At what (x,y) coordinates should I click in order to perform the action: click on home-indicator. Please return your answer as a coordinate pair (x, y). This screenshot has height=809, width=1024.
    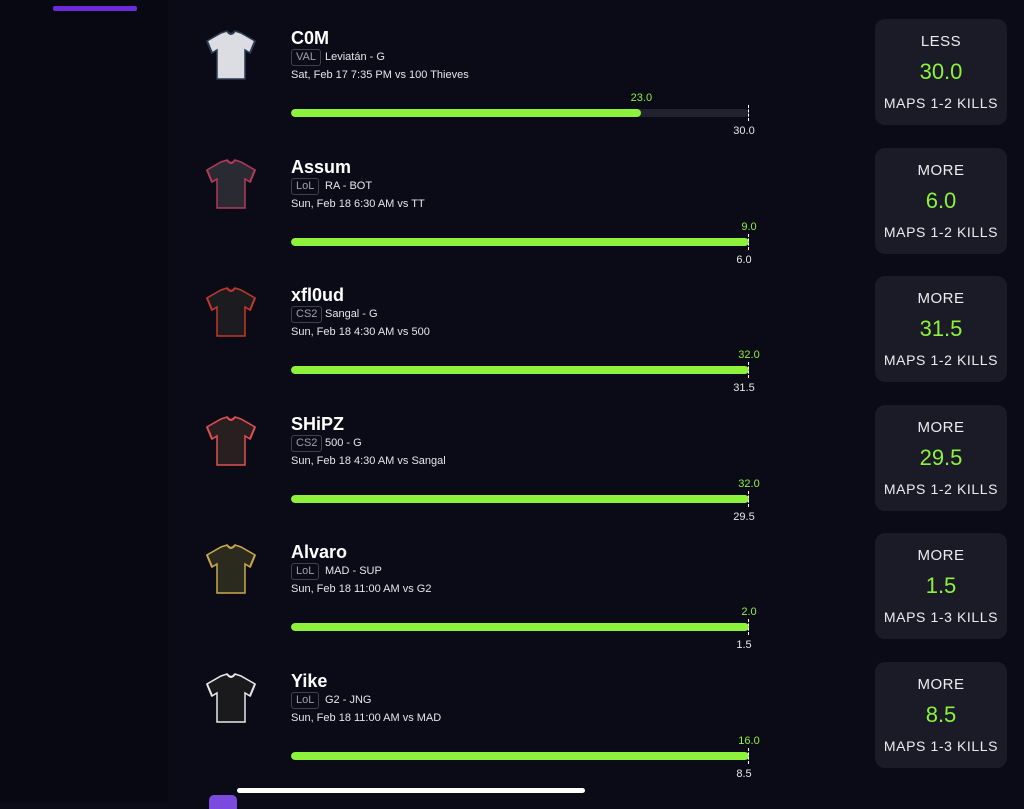
    Looking at the image, I should click on (411, 790).